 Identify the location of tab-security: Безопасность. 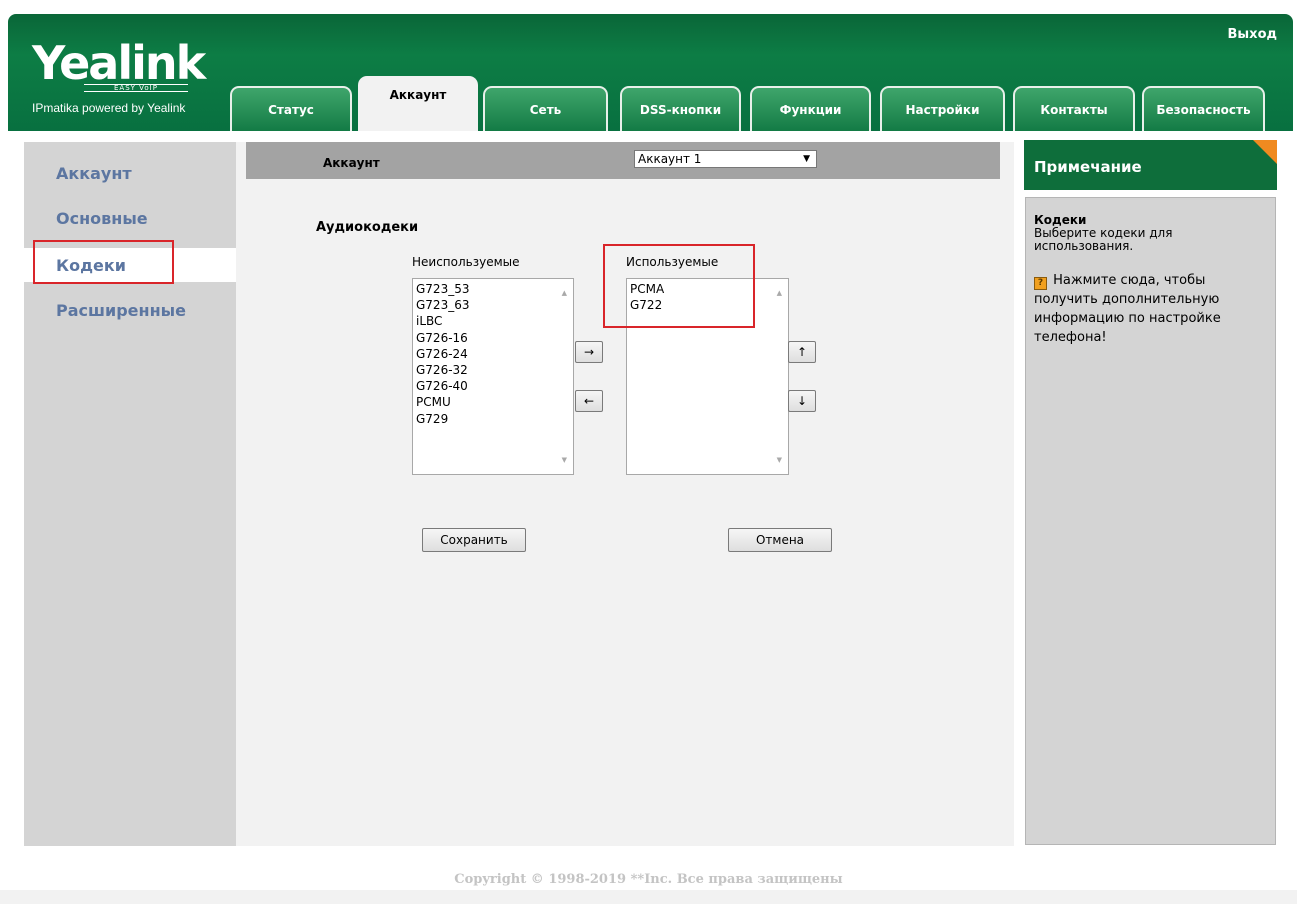
(1203, 108).